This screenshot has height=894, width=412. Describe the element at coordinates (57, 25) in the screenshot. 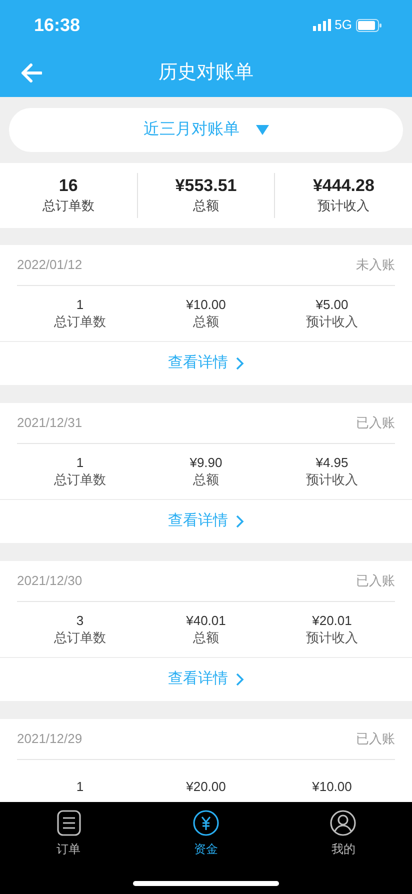

I see `status-time: 16:38` at that location.